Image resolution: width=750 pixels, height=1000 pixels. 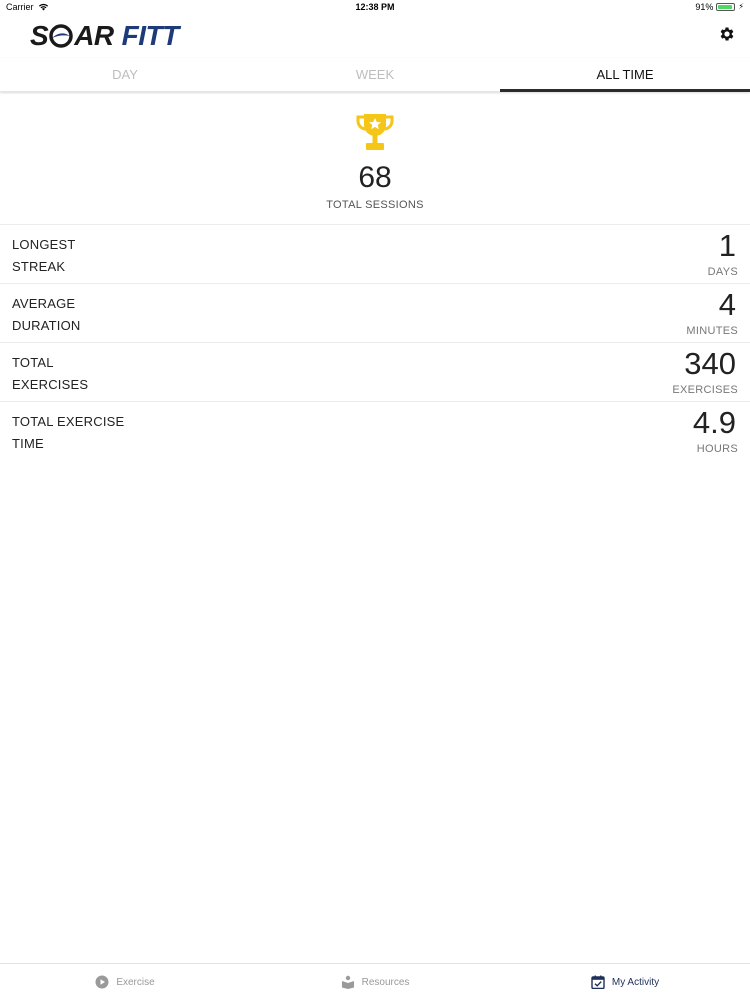 I want to click on battery-group: 91% ⚡, so click(x=719, y=7).